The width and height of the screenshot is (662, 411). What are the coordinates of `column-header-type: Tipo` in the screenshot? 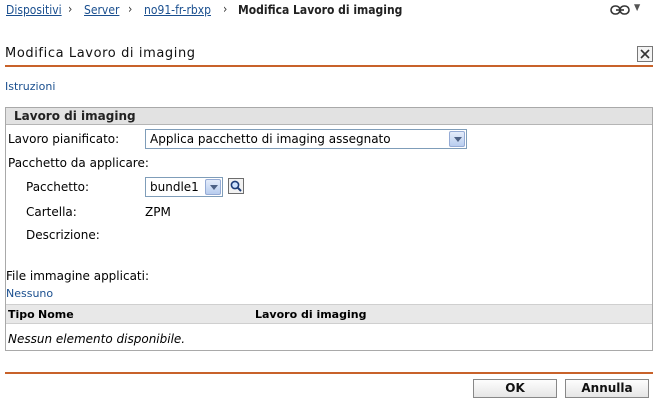 It's located at (21, 314).